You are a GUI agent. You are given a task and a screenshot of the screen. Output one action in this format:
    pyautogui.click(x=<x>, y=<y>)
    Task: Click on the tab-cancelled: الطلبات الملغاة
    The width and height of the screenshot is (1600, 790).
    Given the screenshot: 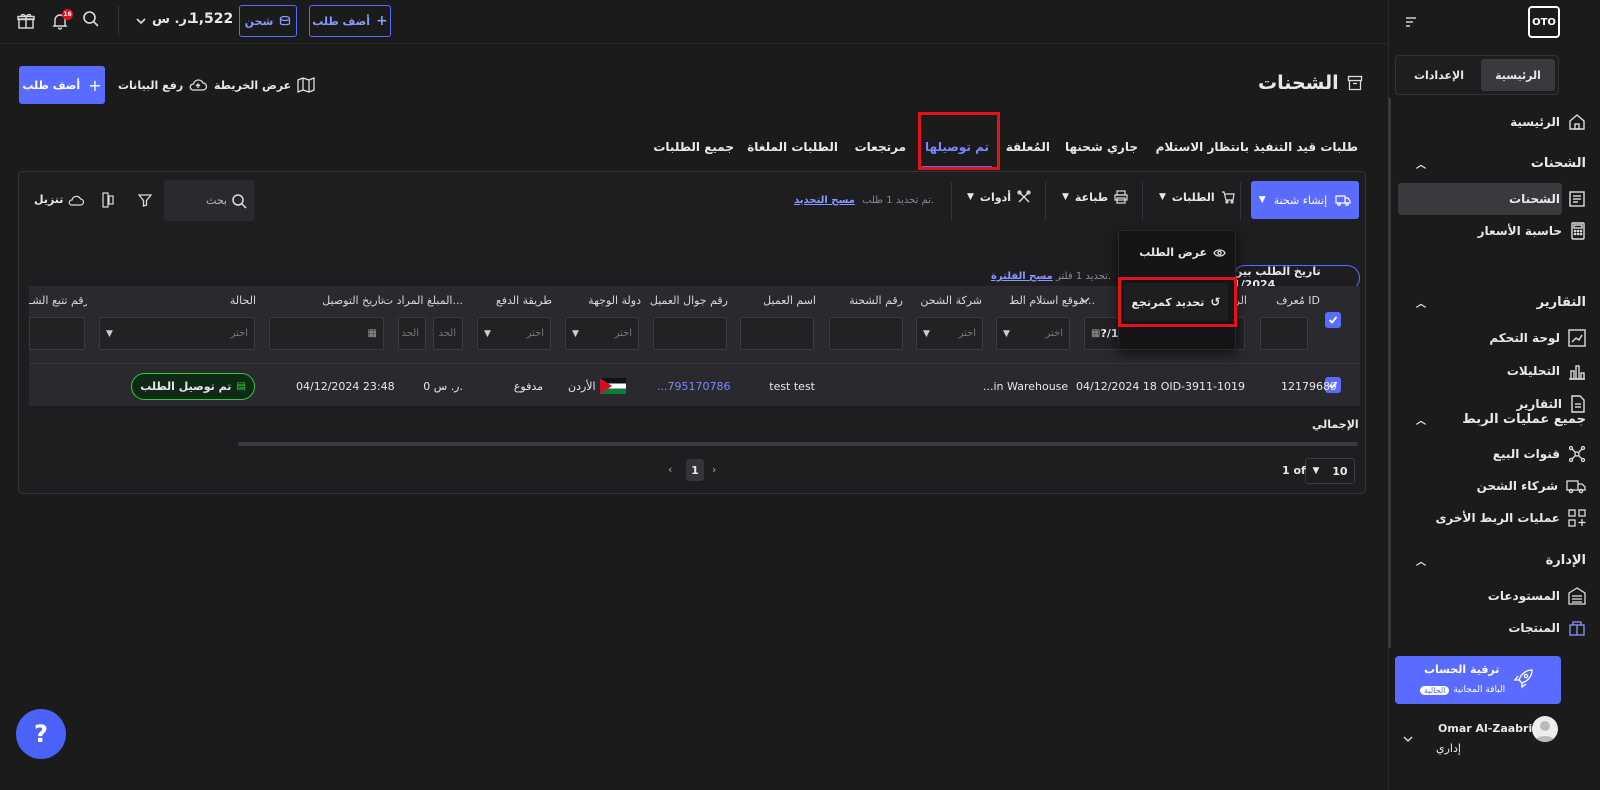 What is the action you would take?
    pyautogui.click(x=792, y=147)
    